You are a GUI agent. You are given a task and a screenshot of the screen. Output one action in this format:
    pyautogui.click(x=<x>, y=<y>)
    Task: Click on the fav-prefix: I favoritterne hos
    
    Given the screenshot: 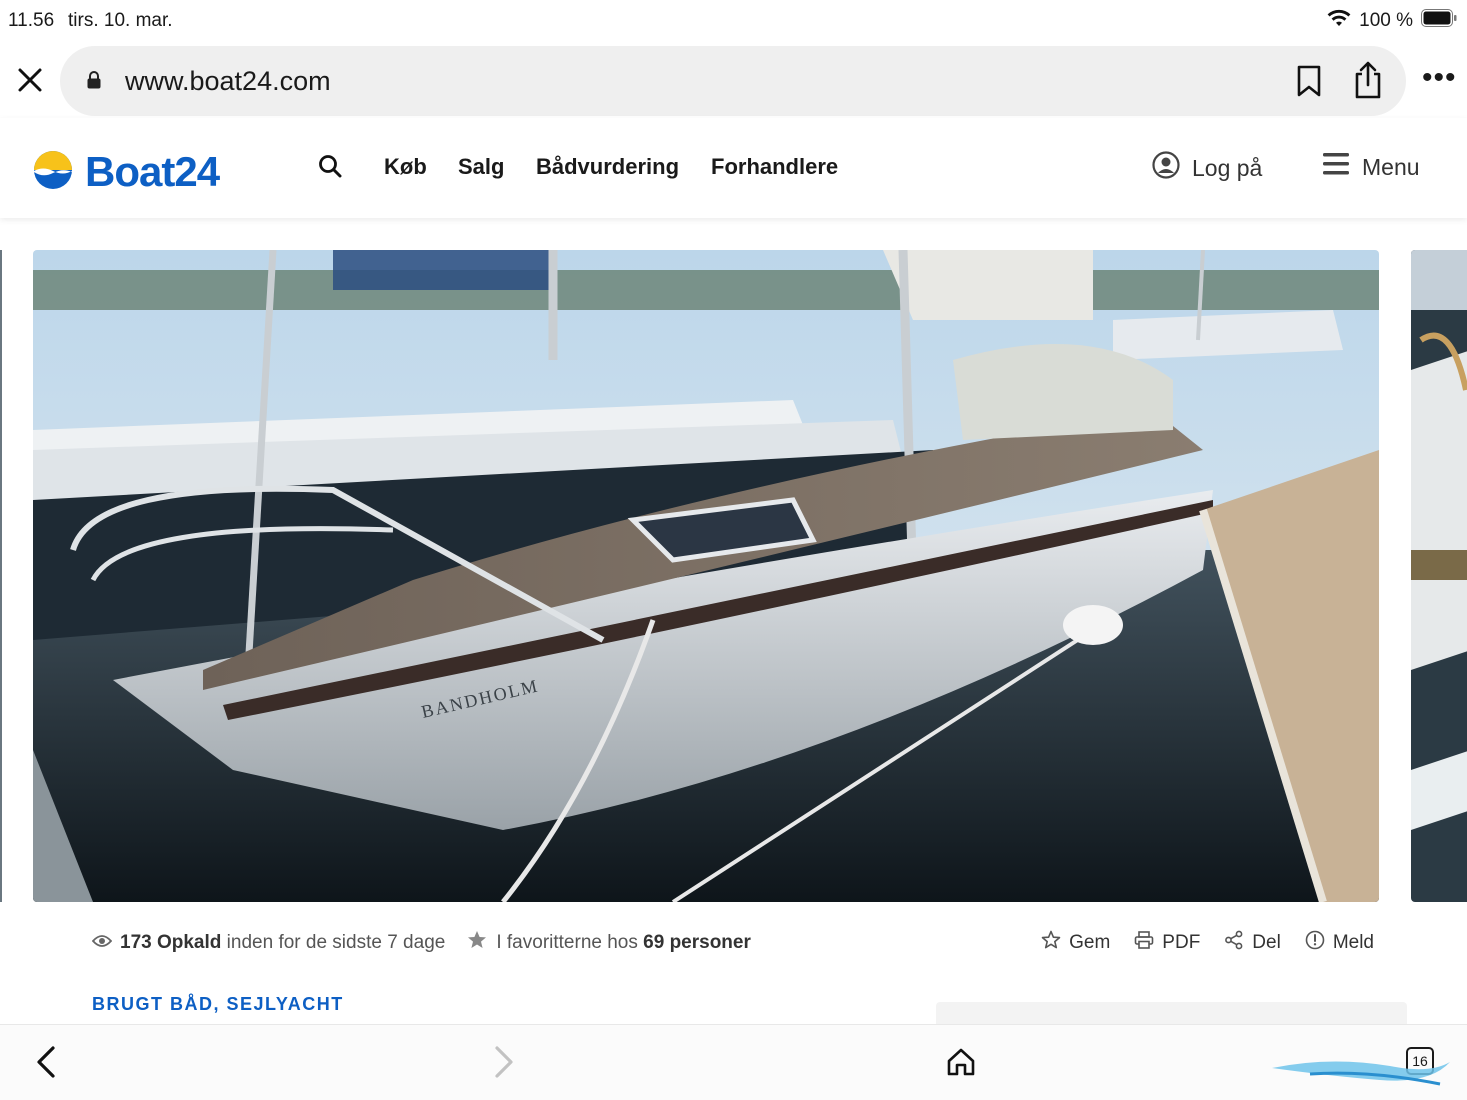 What is the action you would take?
    pyautogui.click(x=567, y=942)
    